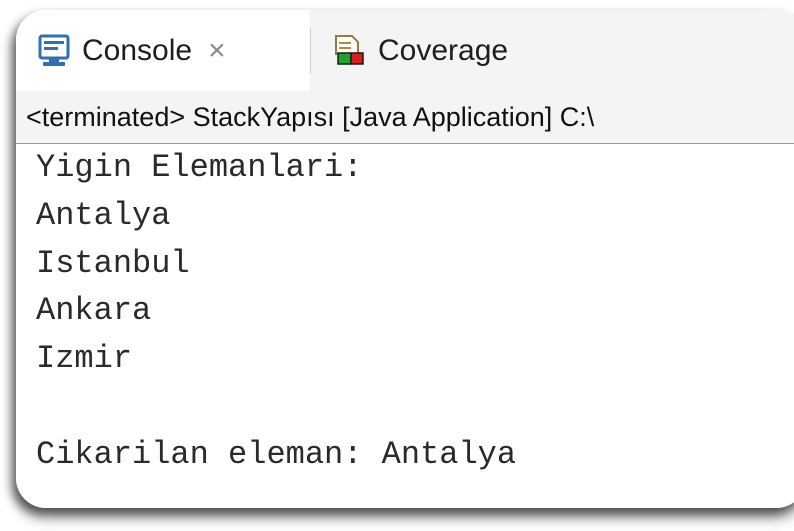  I want to click on tab-coverage: Coverage, so click(412, 50).